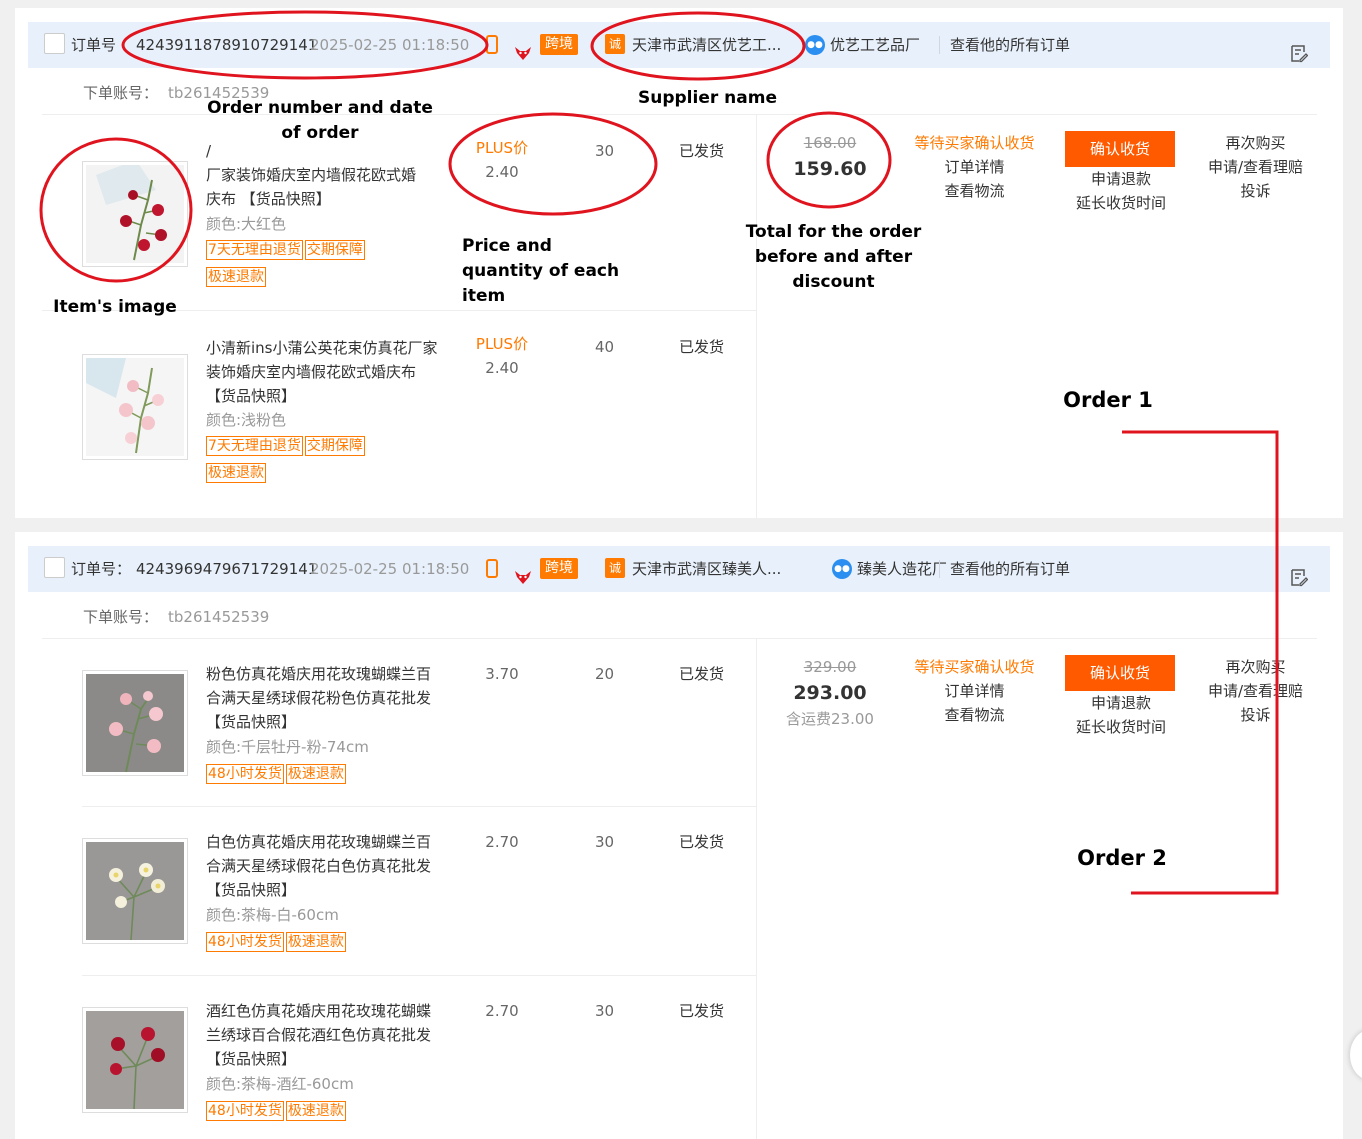 The image size is (1362, 1139). I want to click on original-total: 168.00, so click(830, 143).